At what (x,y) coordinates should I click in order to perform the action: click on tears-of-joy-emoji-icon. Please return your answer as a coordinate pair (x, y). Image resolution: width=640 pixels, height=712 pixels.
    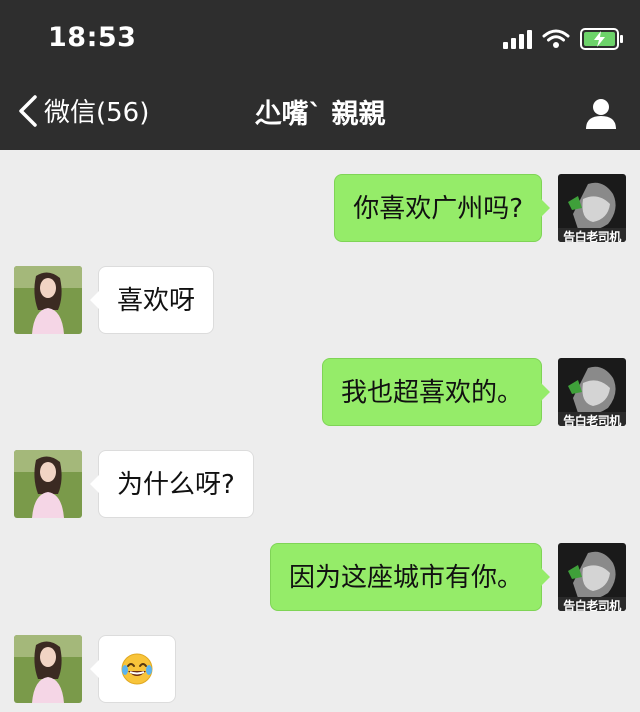
    Looking at the image, I should click on (137, 668).